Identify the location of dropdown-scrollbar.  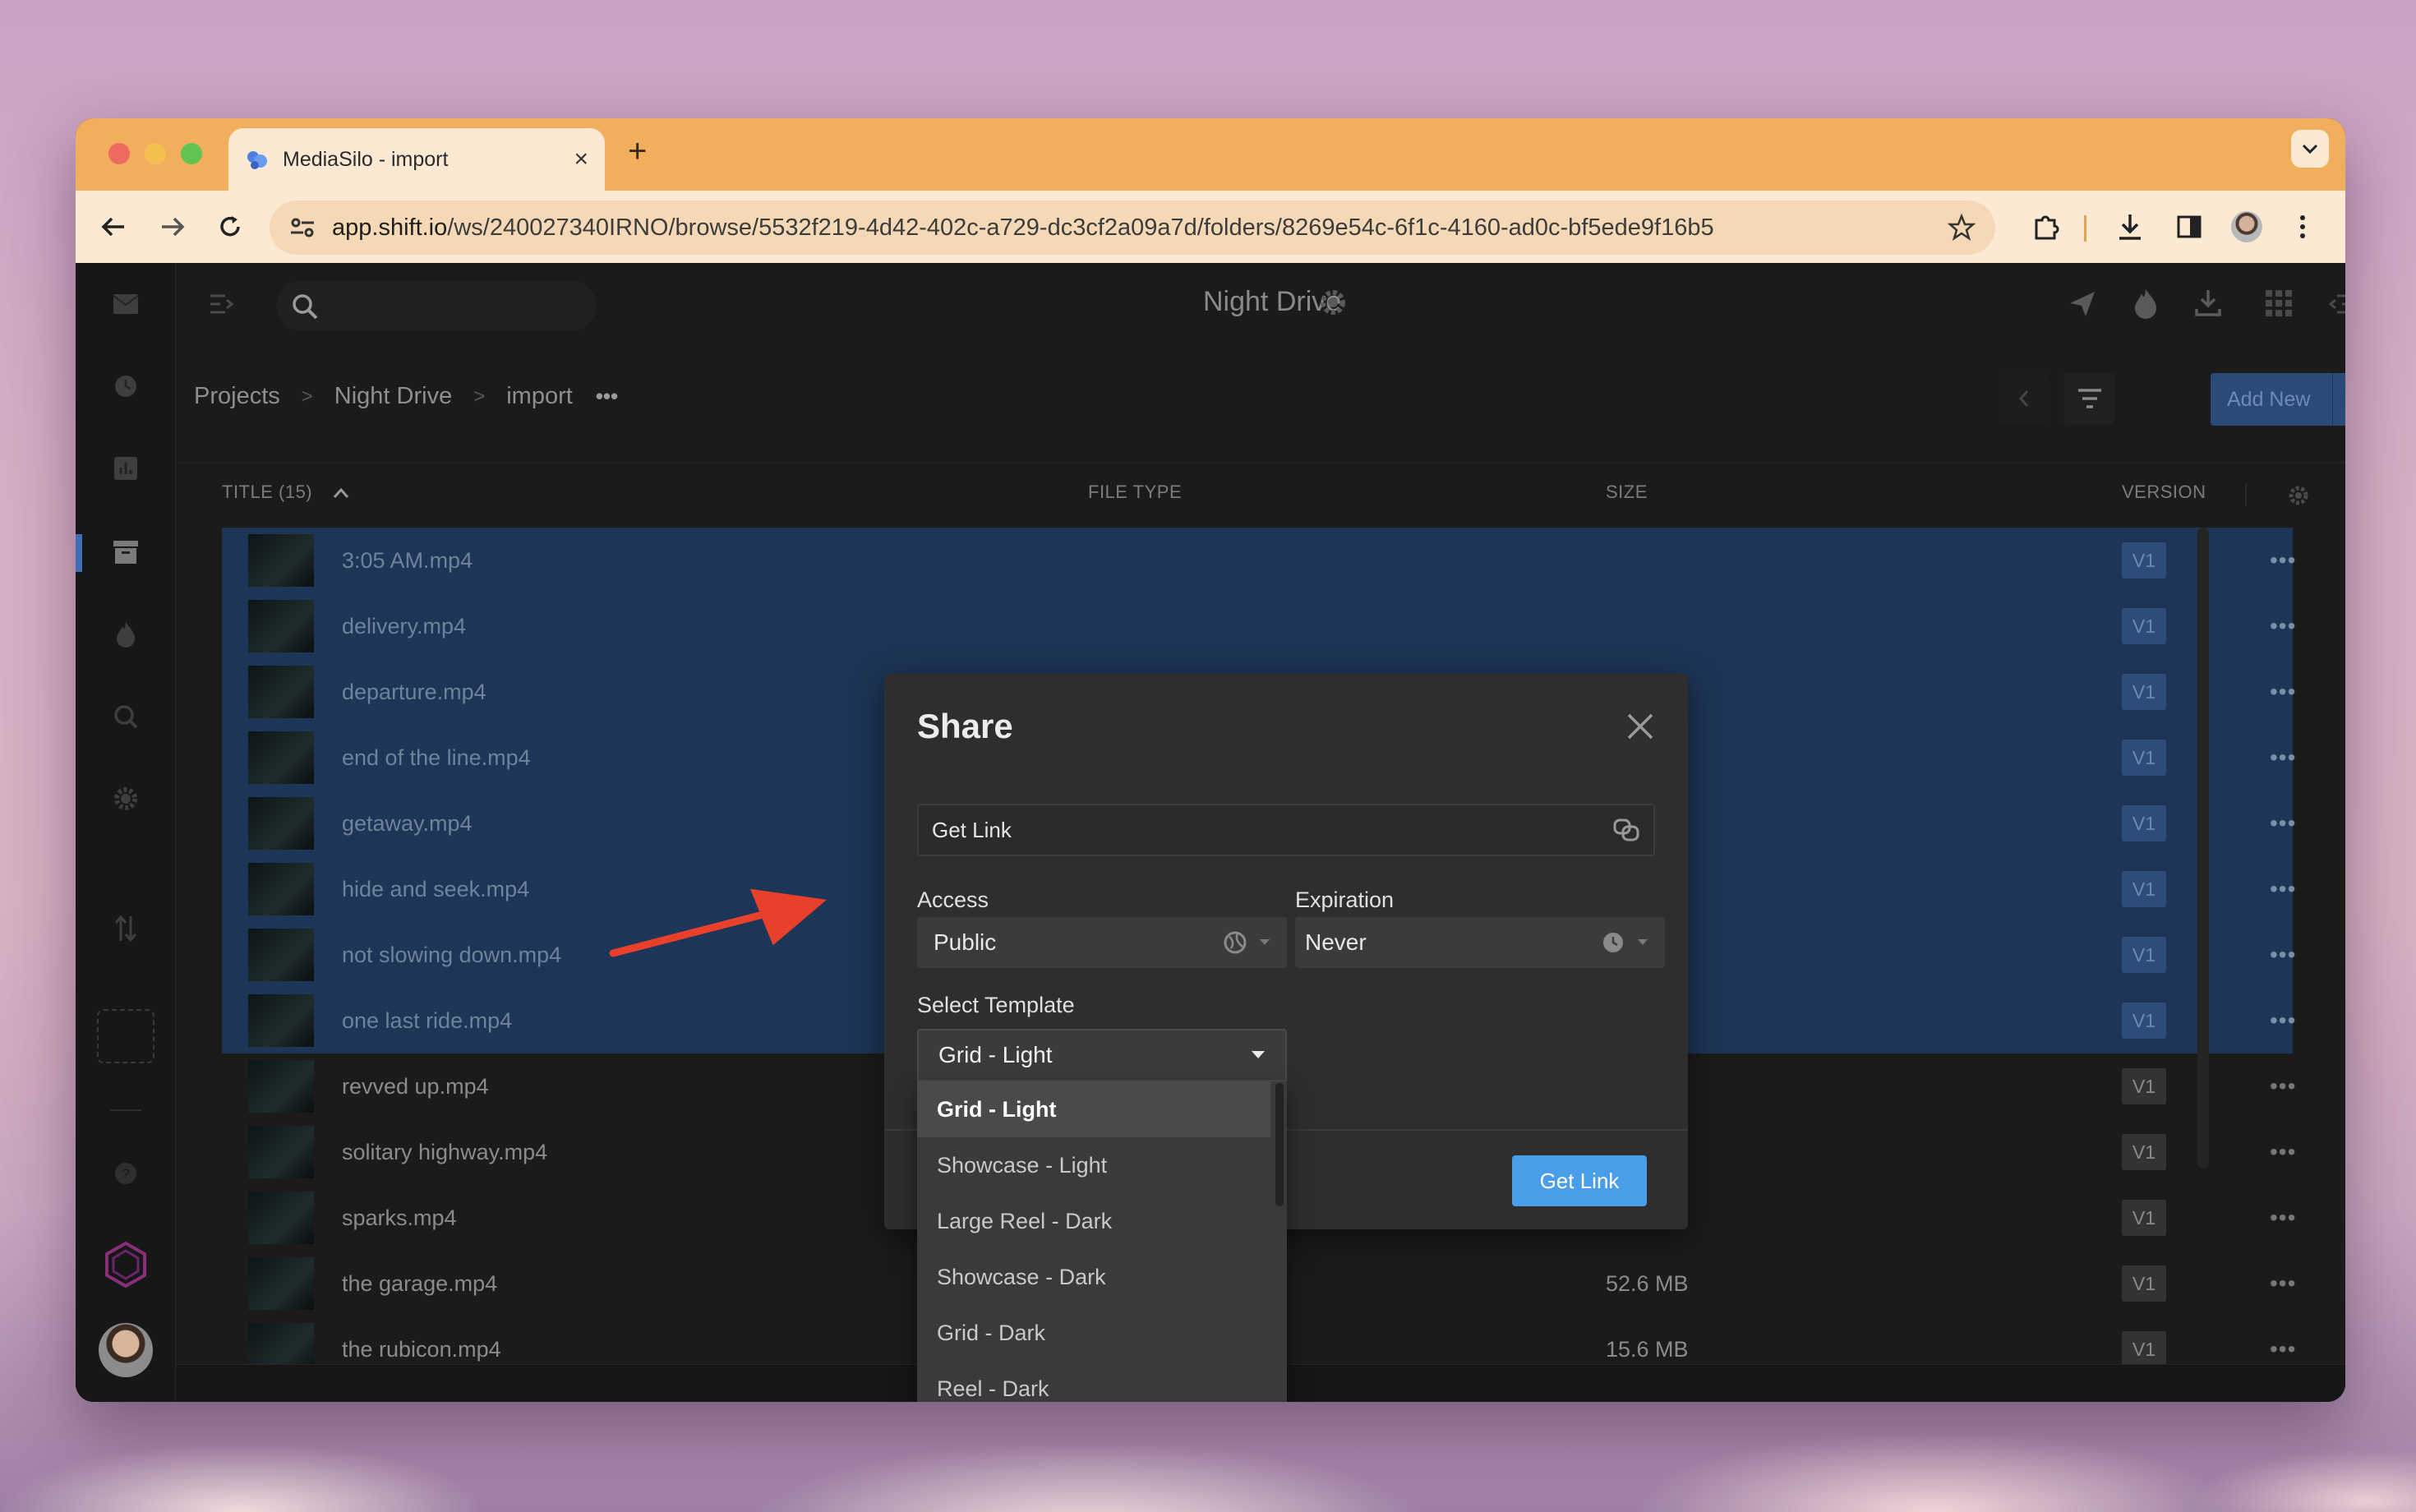
(1280, 1144).